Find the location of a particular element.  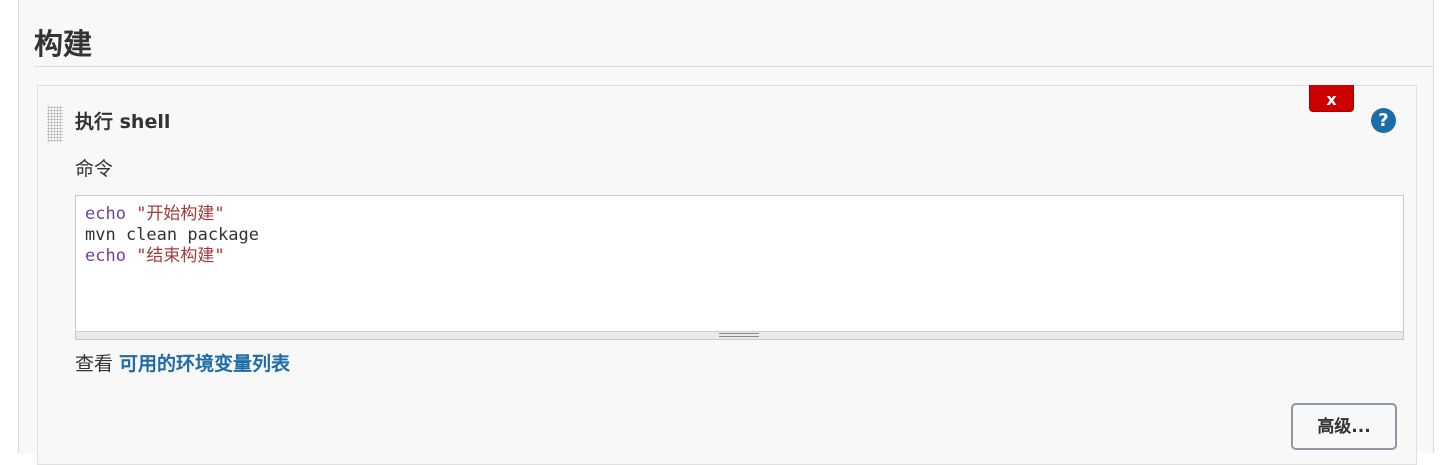

env-vars-prefix: 查看 is located at coordinates (97, 364).